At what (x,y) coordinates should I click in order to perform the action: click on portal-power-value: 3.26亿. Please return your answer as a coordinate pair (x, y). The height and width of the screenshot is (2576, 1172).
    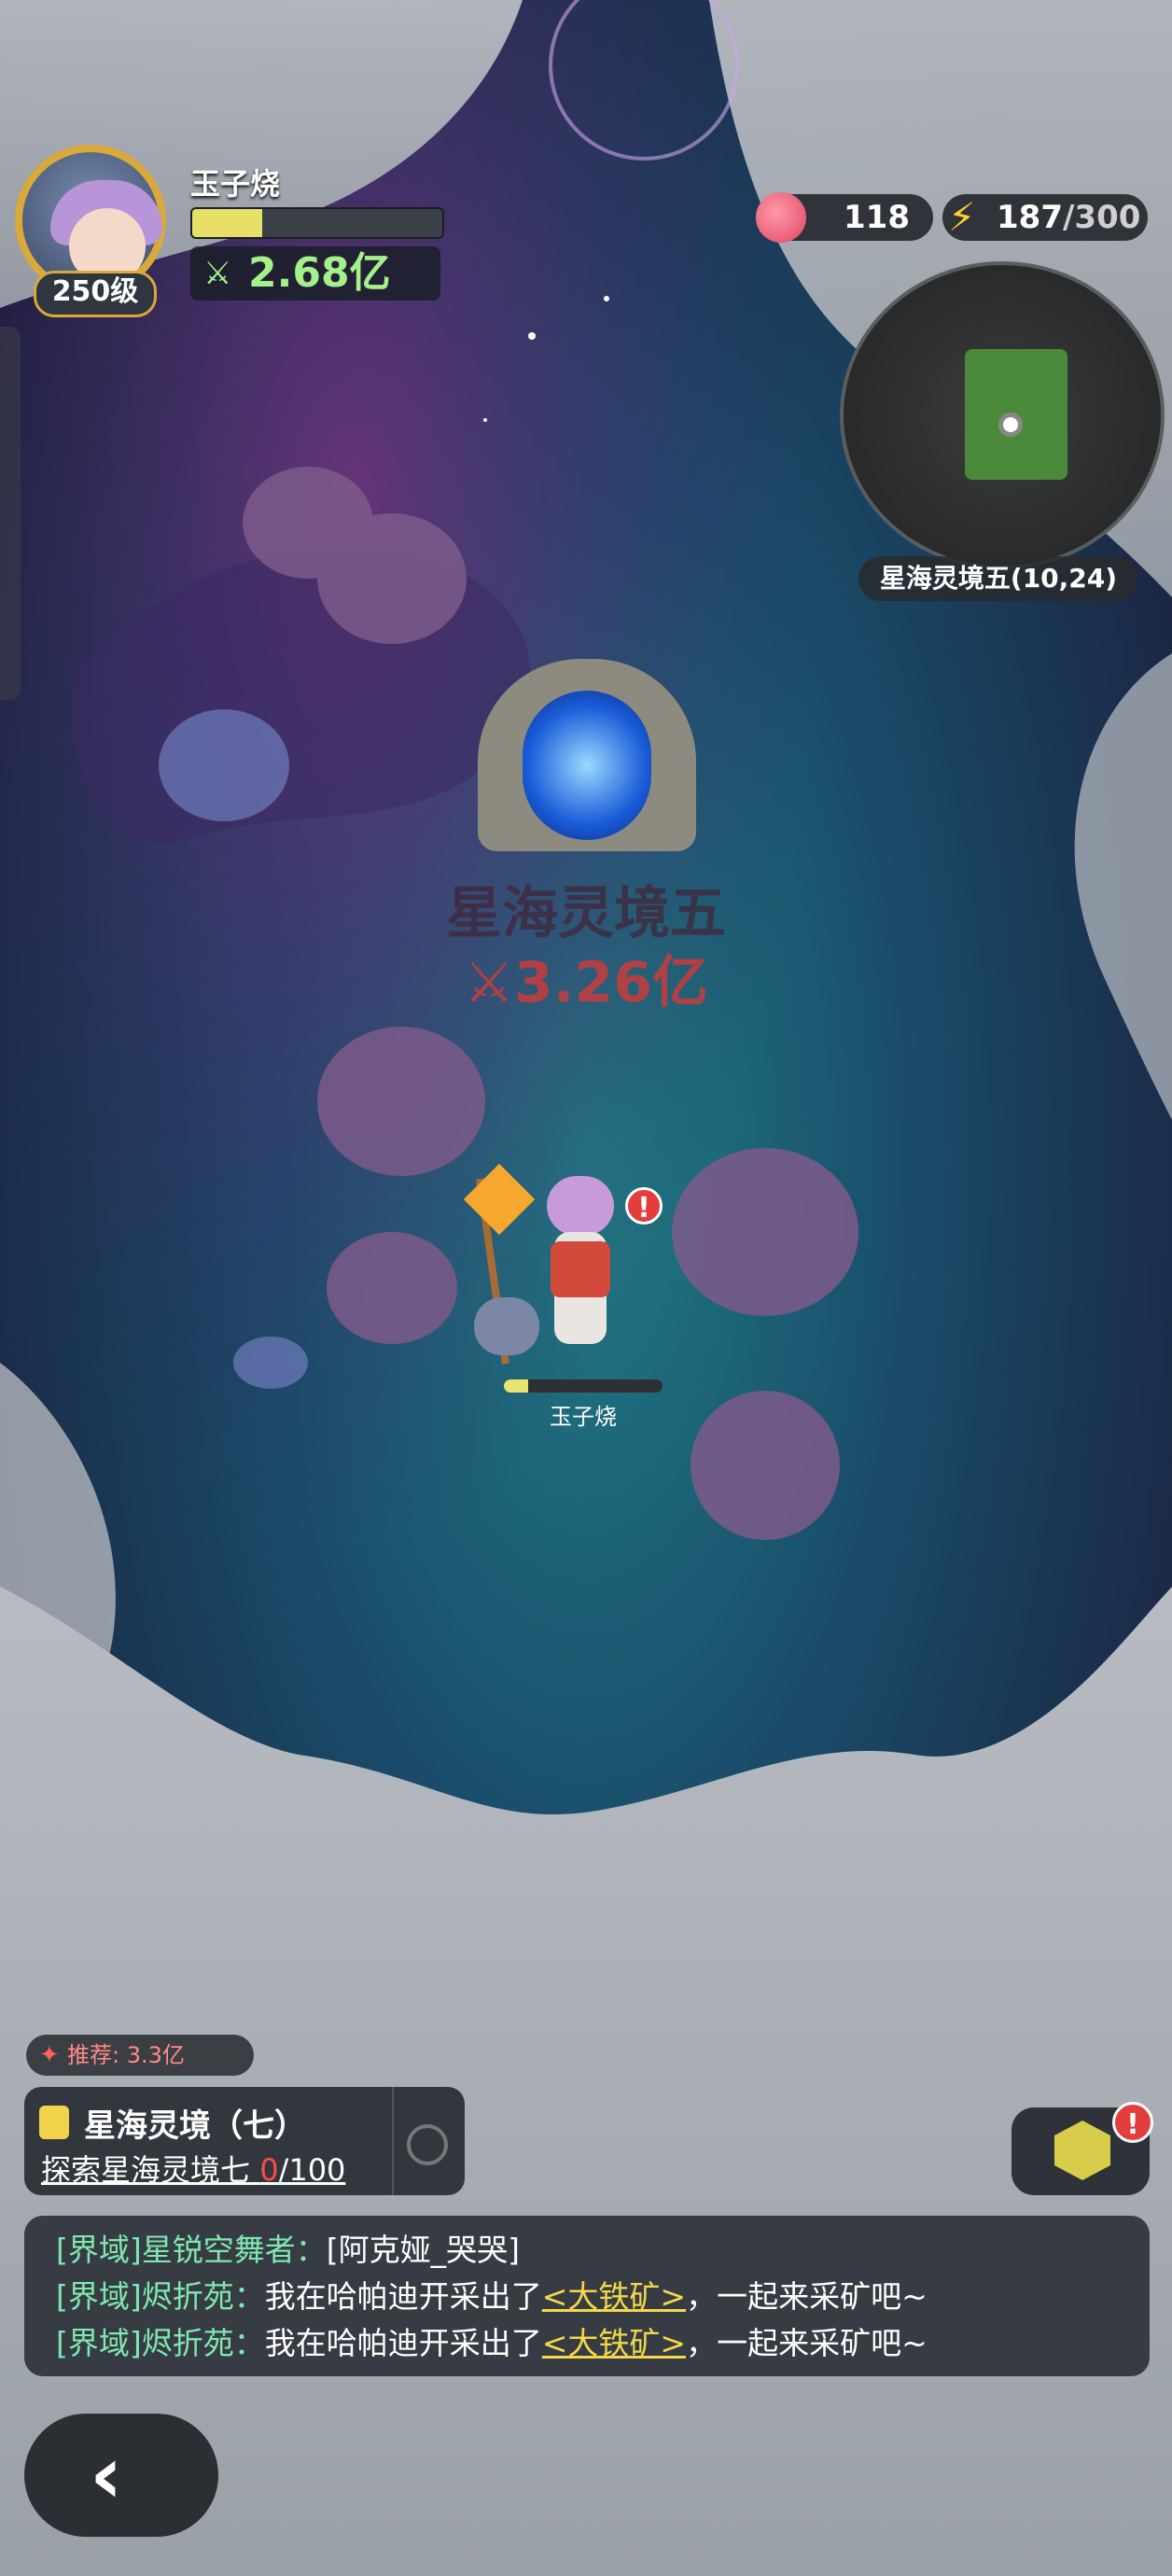
    Looking at the image, I should click on (610, 982).